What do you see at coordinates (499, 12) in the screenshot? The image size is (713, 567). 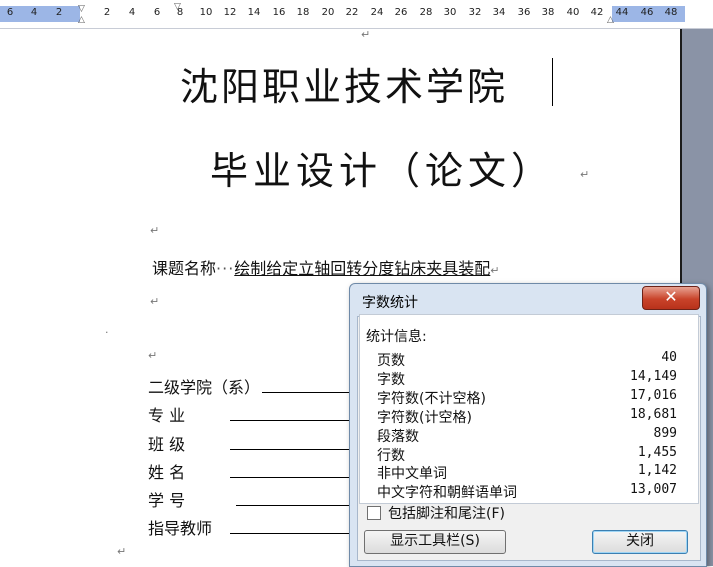 I see `ruler-number: 34` at bounding box center [499, 12].